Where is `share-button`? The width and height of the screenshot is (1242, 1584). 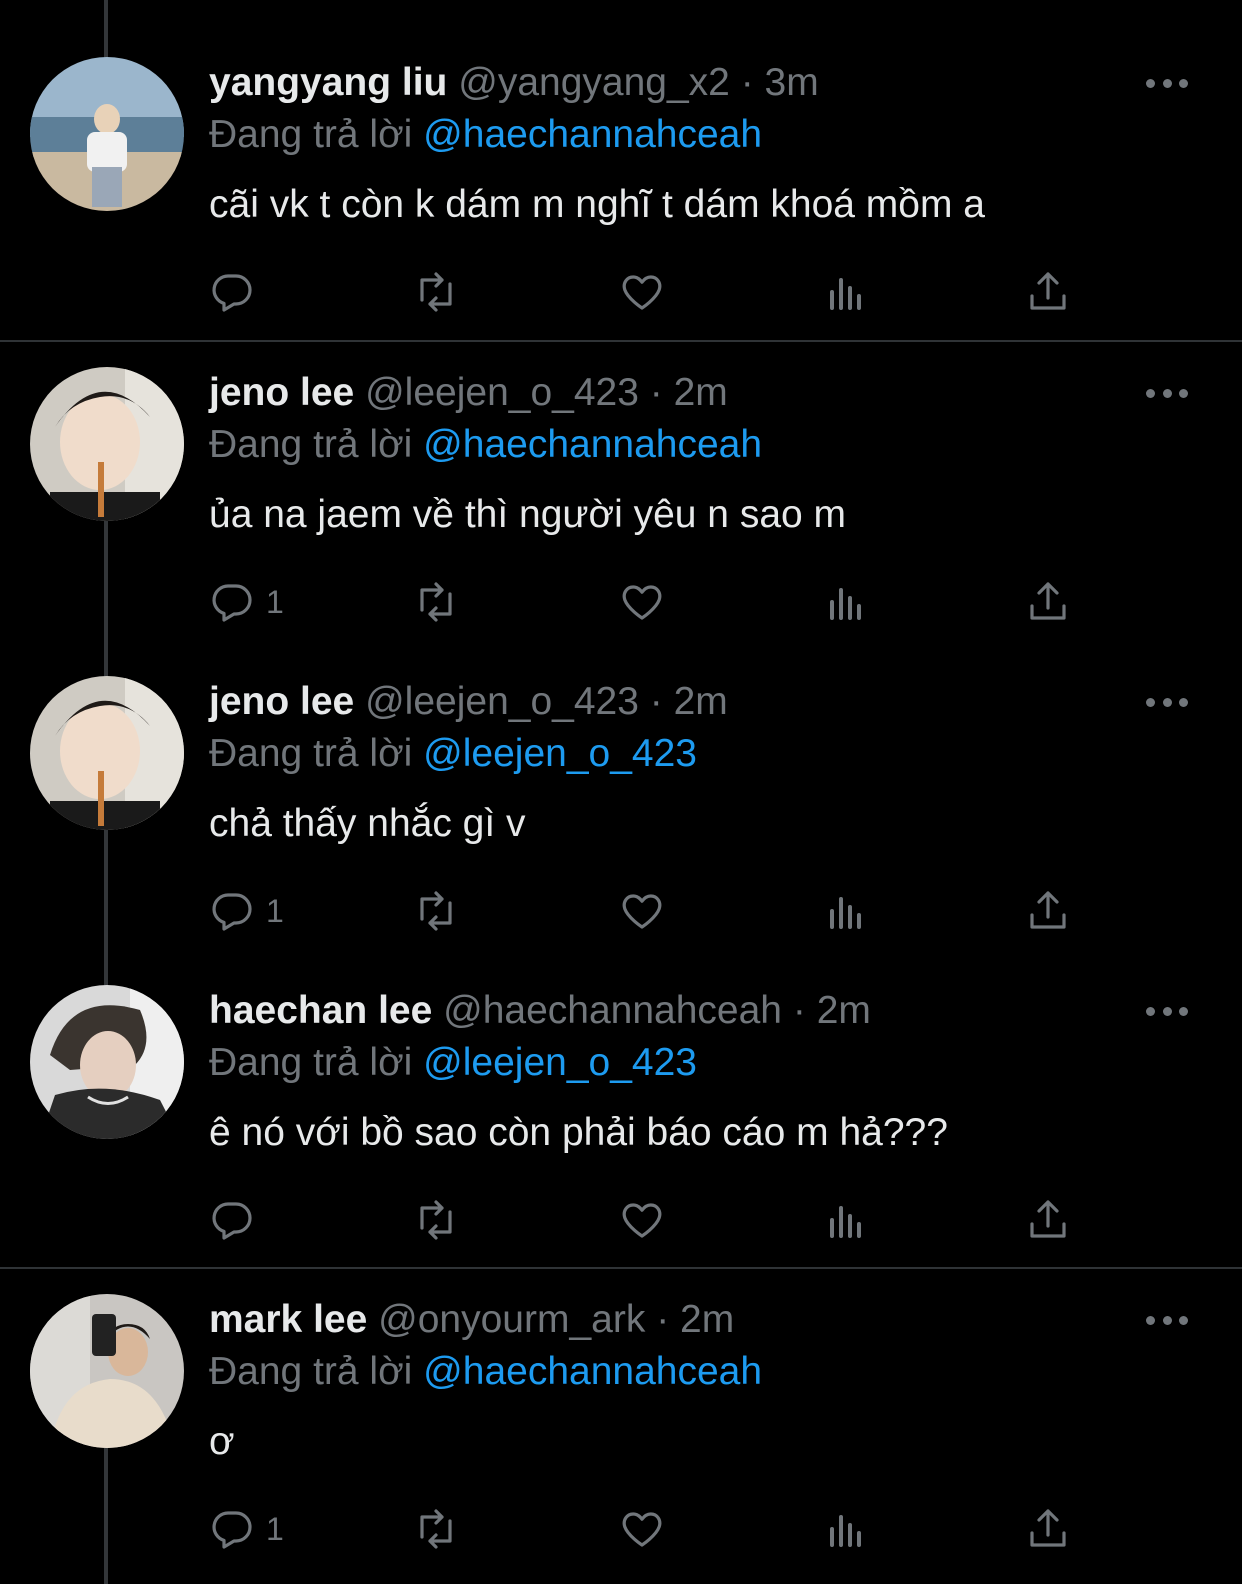
share-button is located at coordinates (1048, 1529).